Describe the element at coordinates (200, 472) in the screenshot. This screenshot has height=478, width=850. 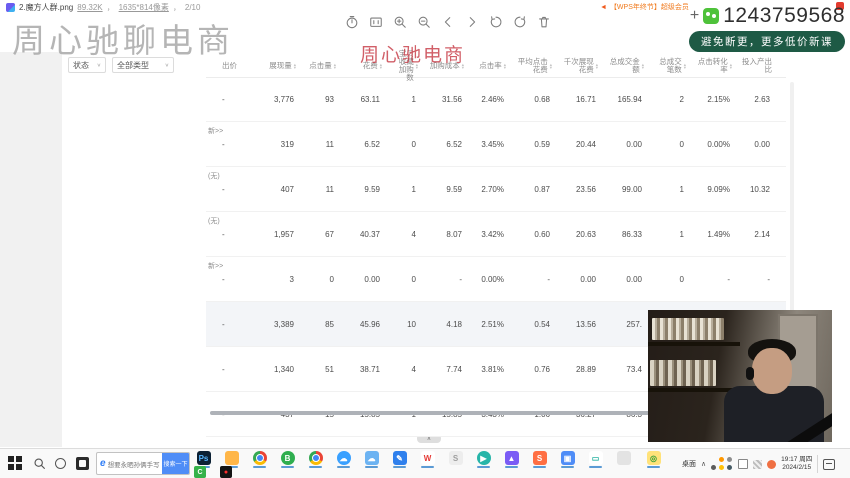
I see `camtasia-icon: C` at that location.